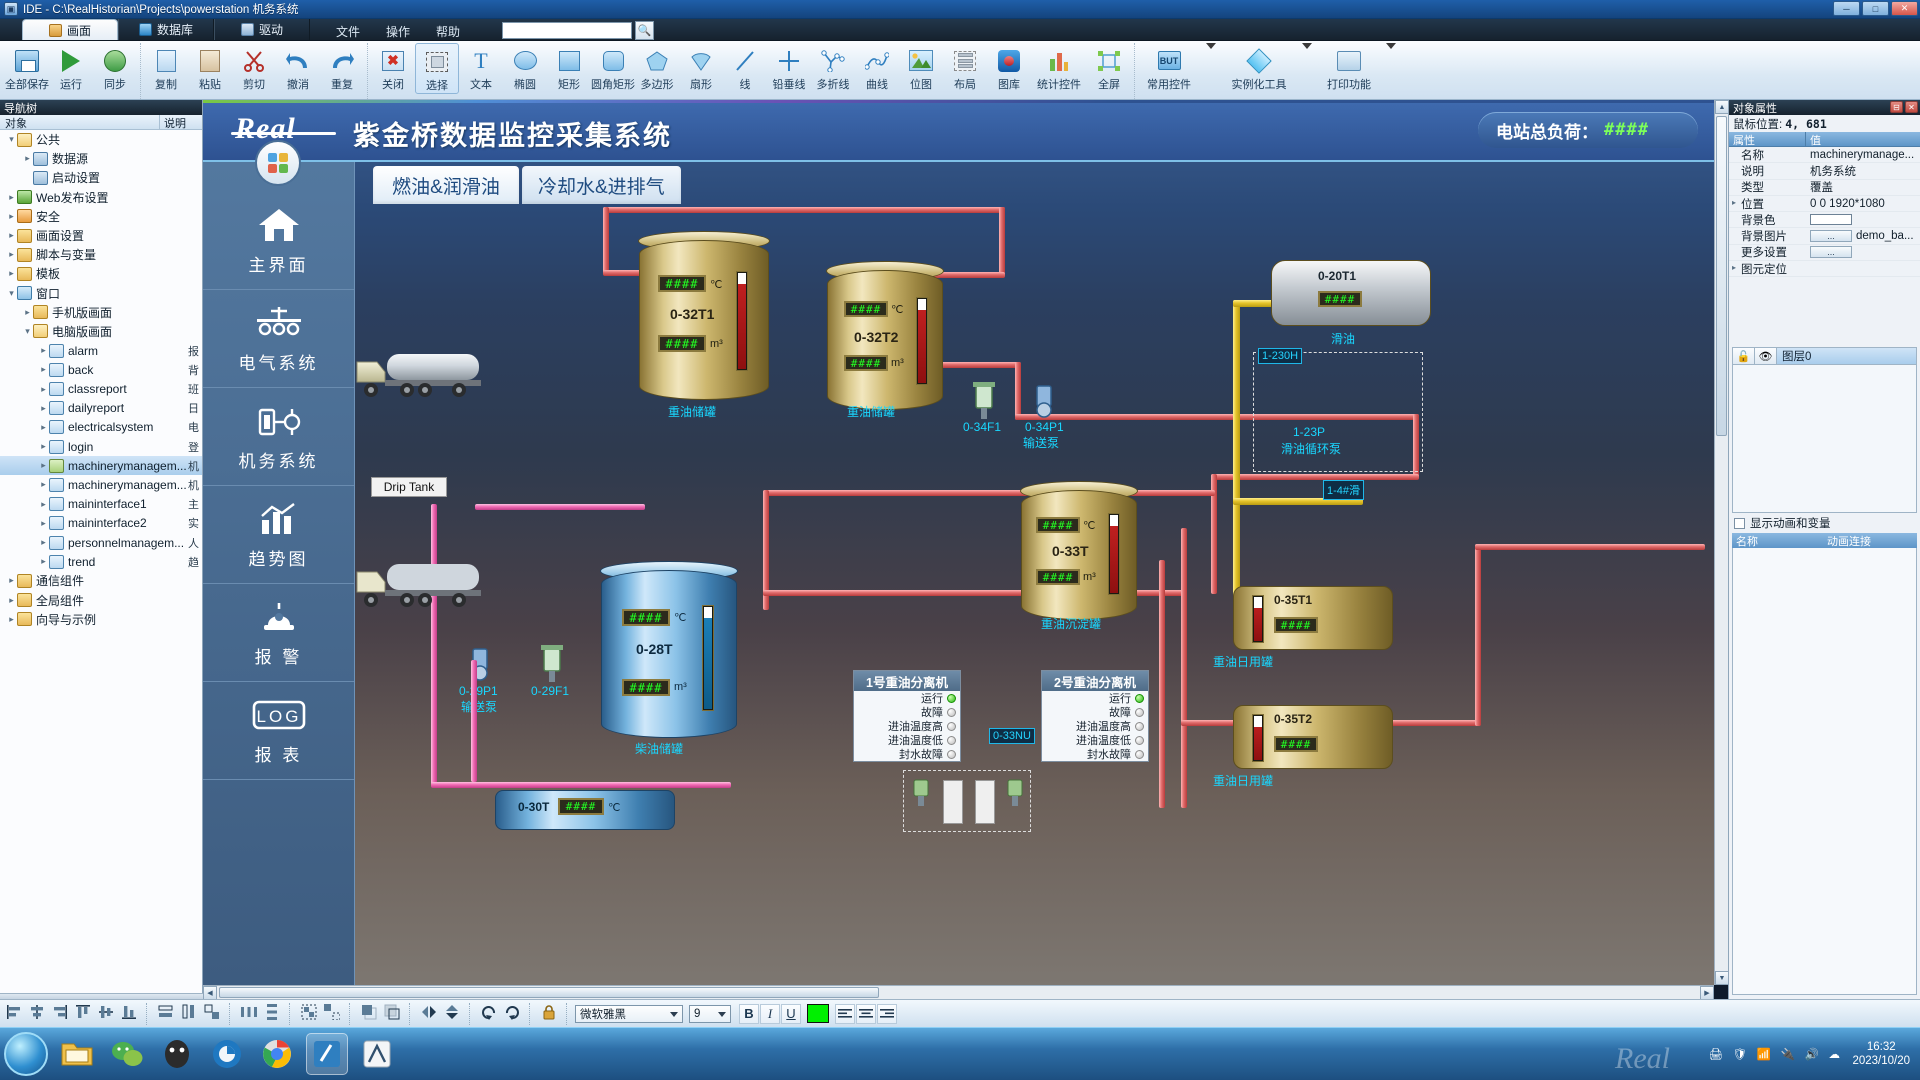 The width and height of the screenshot is (1920, 1080). Describe the element at coordinates (398, 31) in the screenshot. I see `menu-operate: 操作` at that location.